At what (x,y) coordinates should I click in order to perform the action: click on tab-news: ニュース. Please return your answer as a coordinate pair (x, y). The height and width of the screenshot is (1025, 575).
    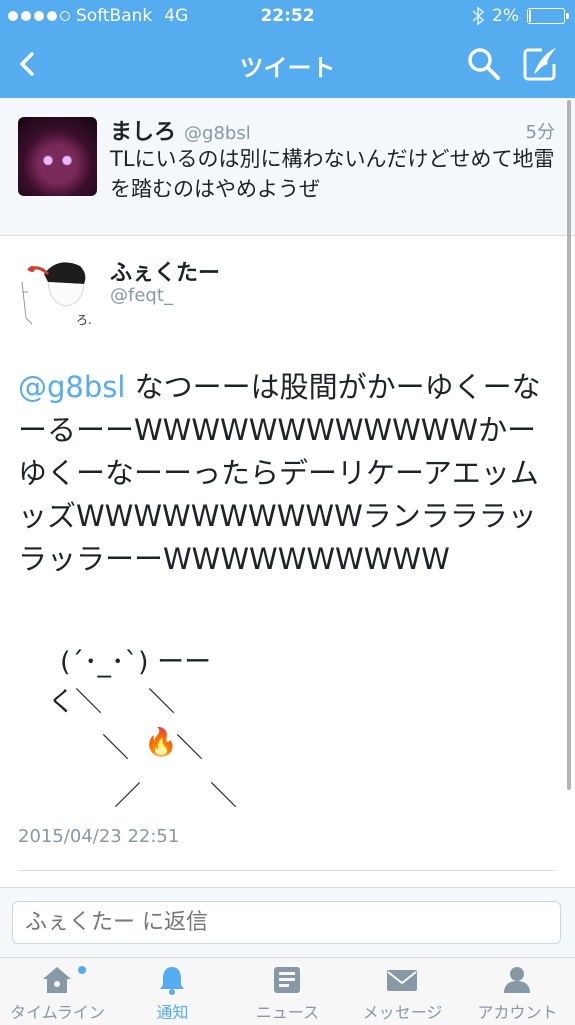
    Looking at the image, I should click on (287, 991).